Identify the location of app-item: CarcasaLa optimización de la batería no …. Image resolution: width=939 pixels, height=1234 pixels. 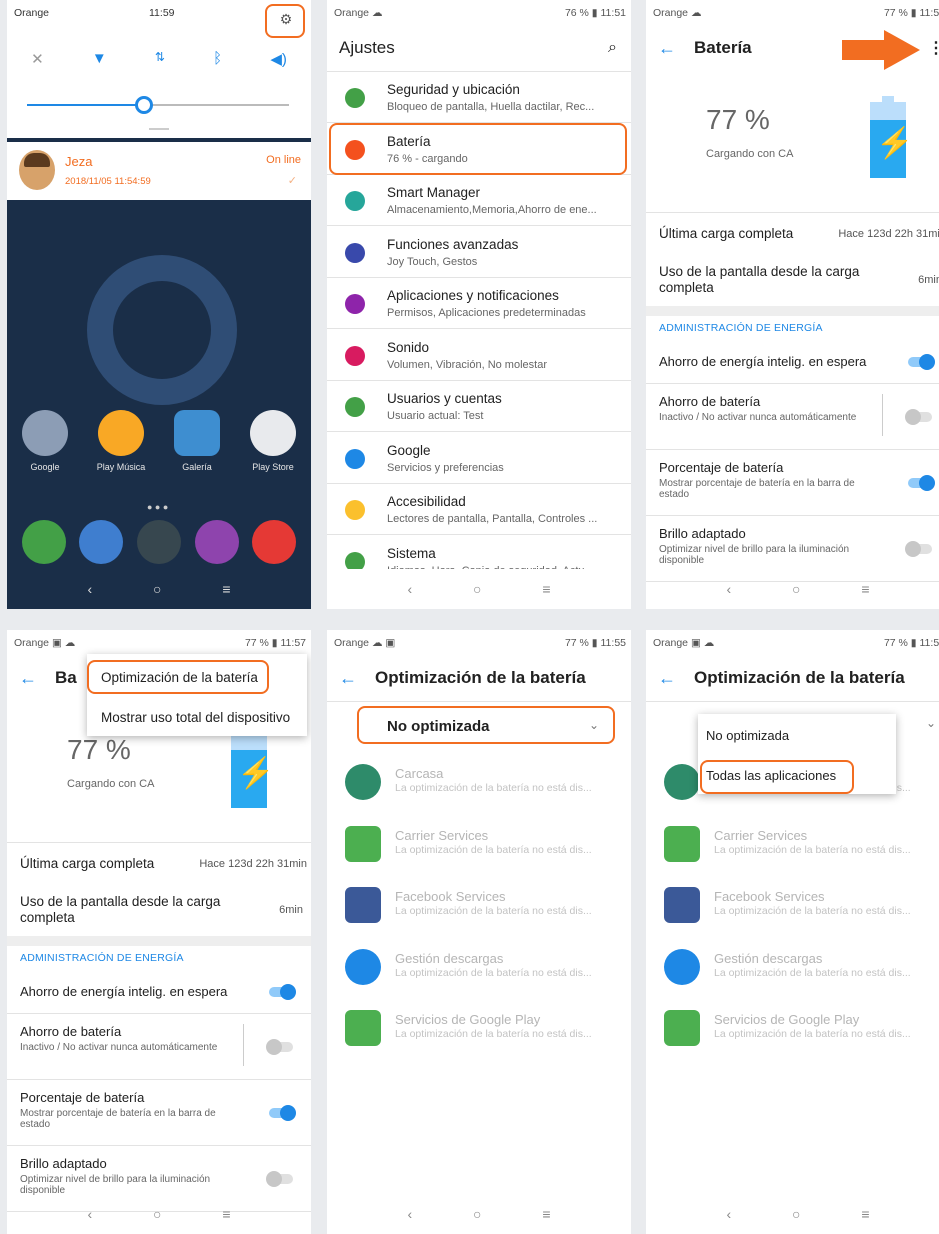
(479, 790).